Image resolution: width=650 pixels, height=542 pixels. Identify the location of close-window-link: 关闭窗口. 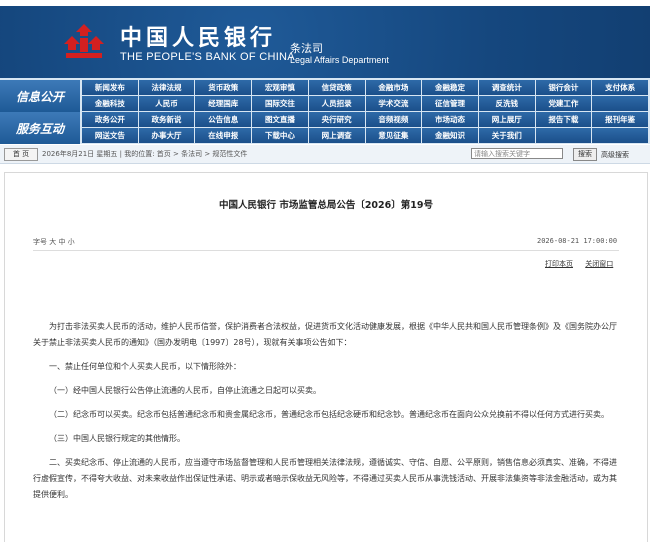
(599, 264).